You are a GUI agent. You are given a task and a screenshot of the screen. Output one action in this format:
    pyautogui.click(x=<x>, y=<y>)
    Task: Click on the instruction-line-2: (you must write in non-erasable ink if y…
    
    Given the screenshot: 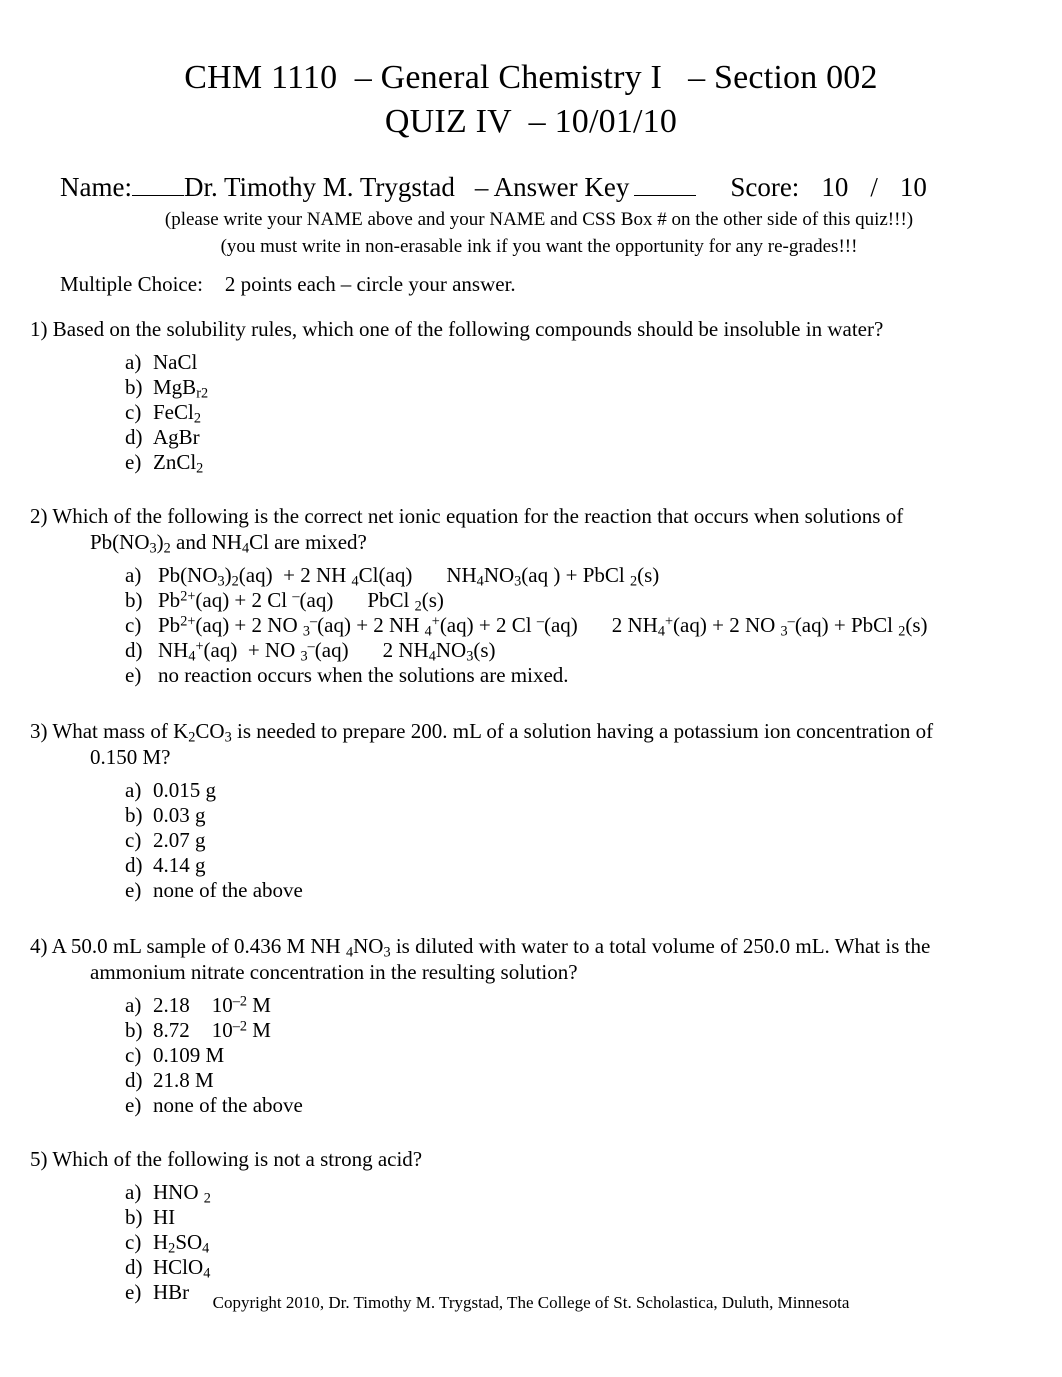 What is the action you would take?
    pyautogui.click(x=539, y=246)
    